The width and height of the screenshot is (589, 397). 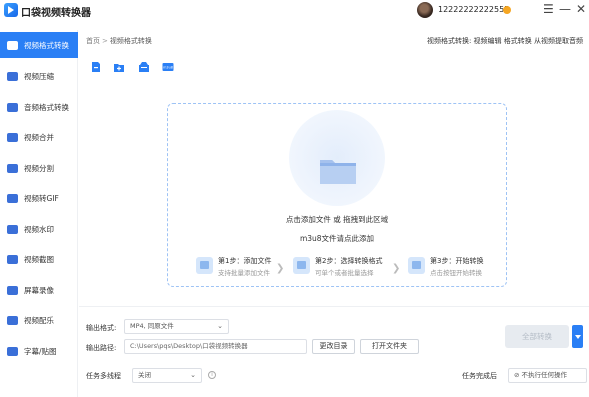 What do you see at coordinates (473, 9) in the screenshot?
I see `user-phone: 12222222222555` at bounding box center [473, 9].